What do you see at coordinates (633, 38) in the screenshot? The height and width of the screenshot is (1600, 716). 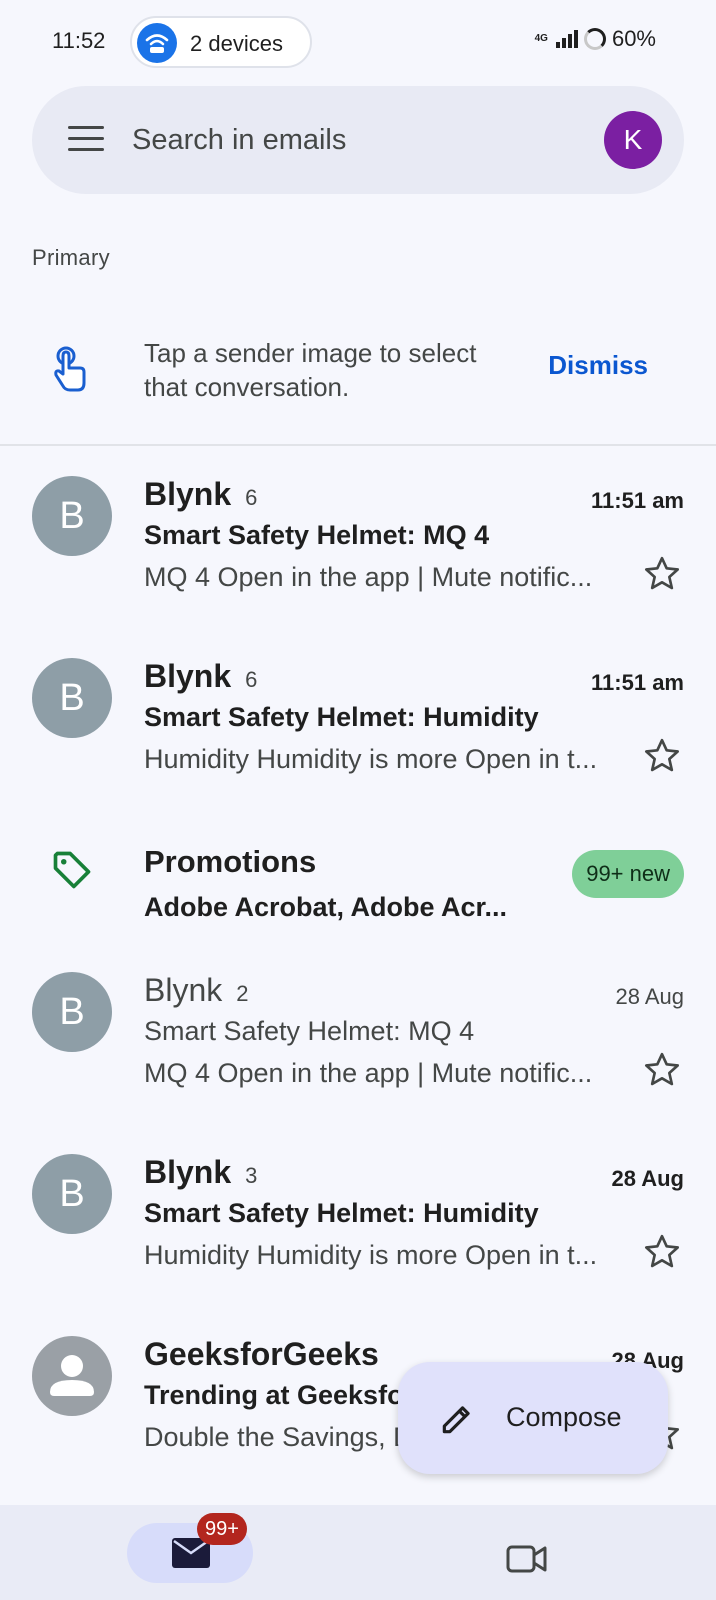 I see `battery-level: 60%` at bounding box center [633, 38].